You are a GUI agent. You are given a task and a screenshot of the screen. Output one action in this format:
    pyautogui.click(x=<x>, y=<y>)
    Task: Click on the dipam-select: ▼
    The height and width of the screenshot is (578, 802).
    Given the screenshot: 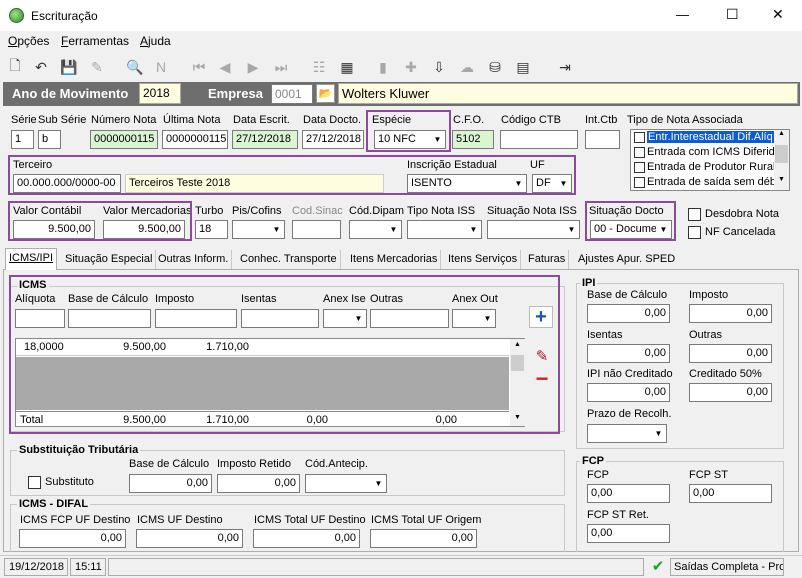 What is the action you would take?
    pyautogui.click(x=375, y=229)
    